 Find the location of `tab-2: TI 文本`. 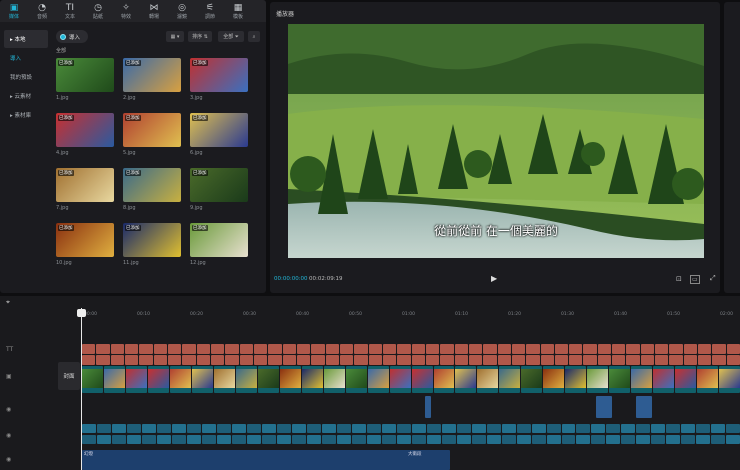

tab-2: TI 文本 is located at coordinates (70, 11).